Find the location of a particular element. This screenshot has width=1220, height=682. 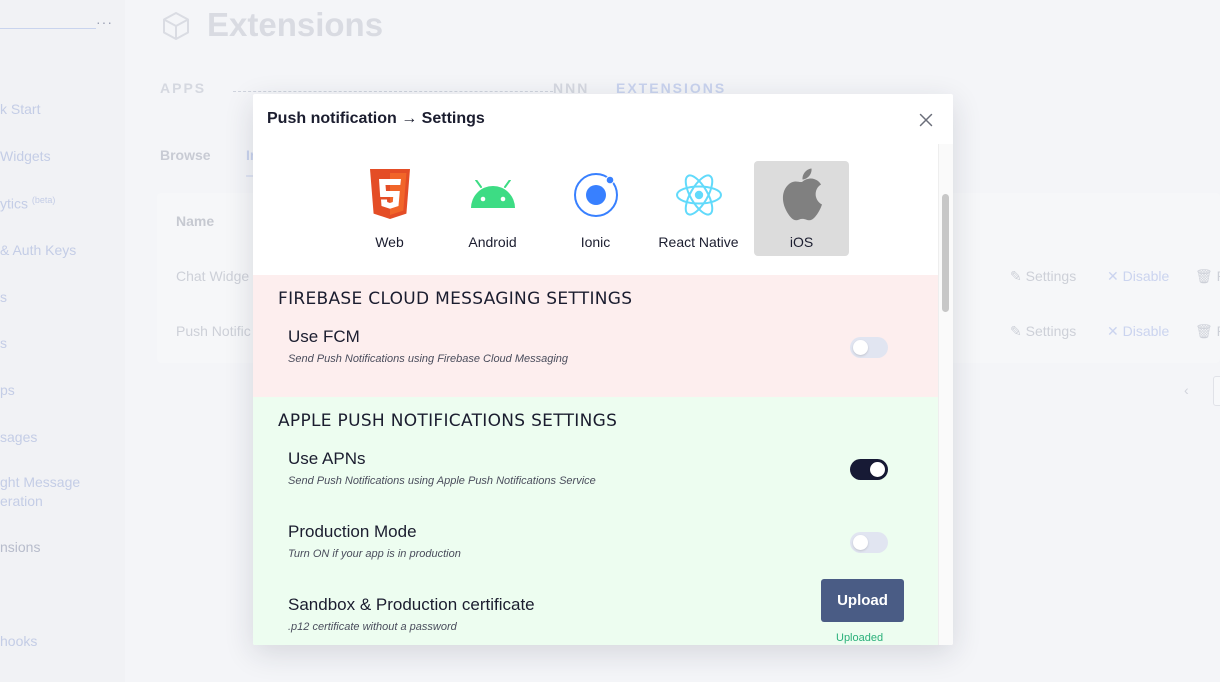

use-apns-title: Use APNs is located at coordinates (327, 458).